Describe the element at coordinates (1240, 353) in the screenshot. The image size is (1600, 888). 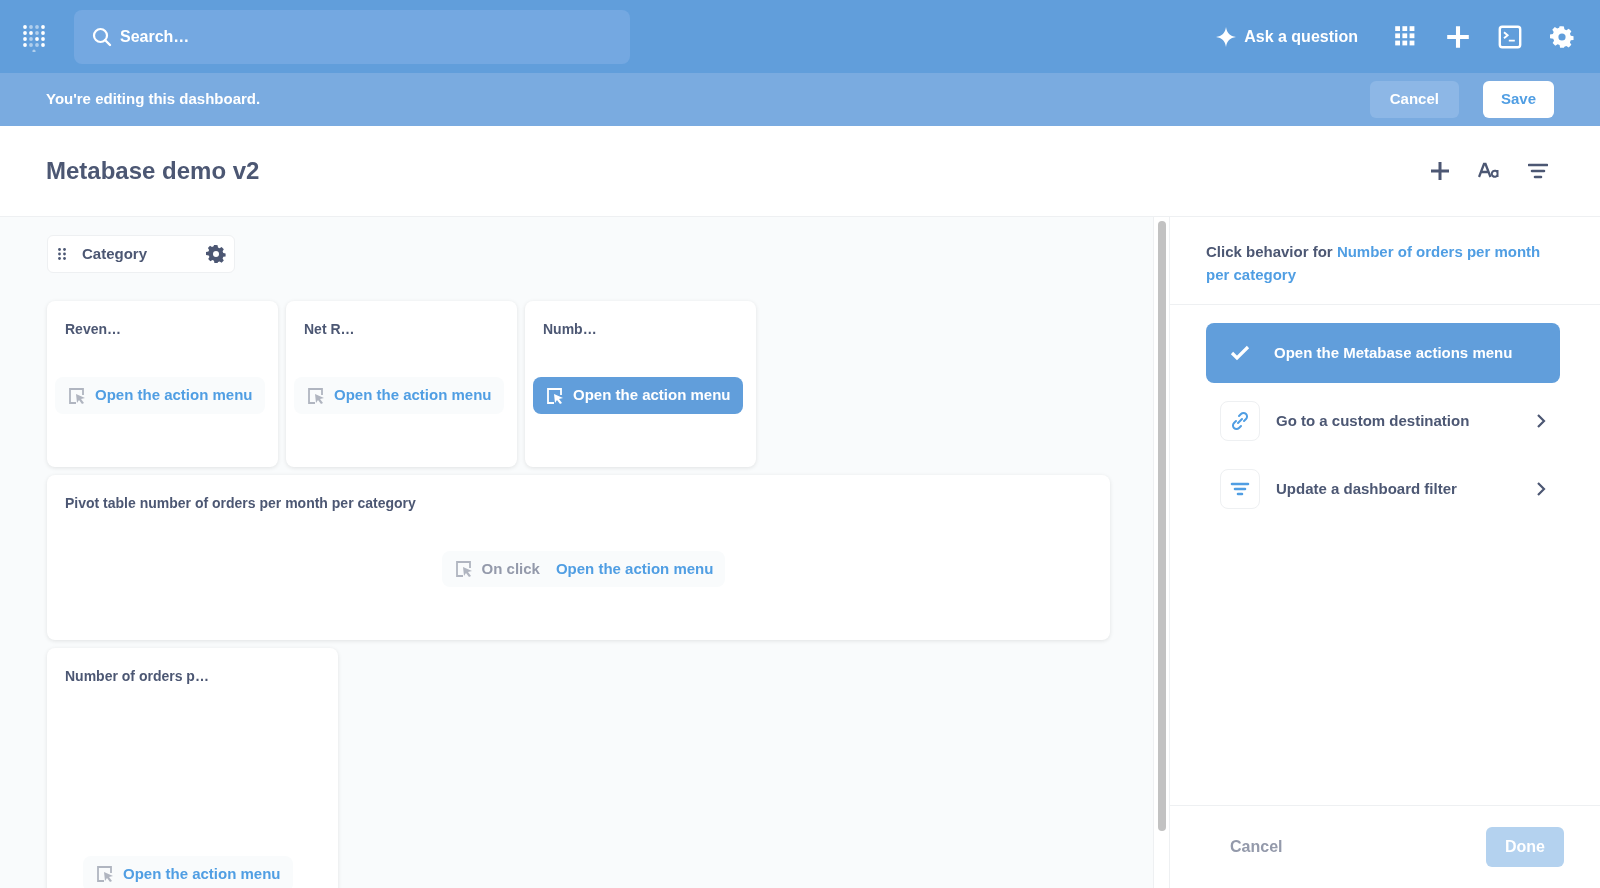
I see `check-icon` at that location.